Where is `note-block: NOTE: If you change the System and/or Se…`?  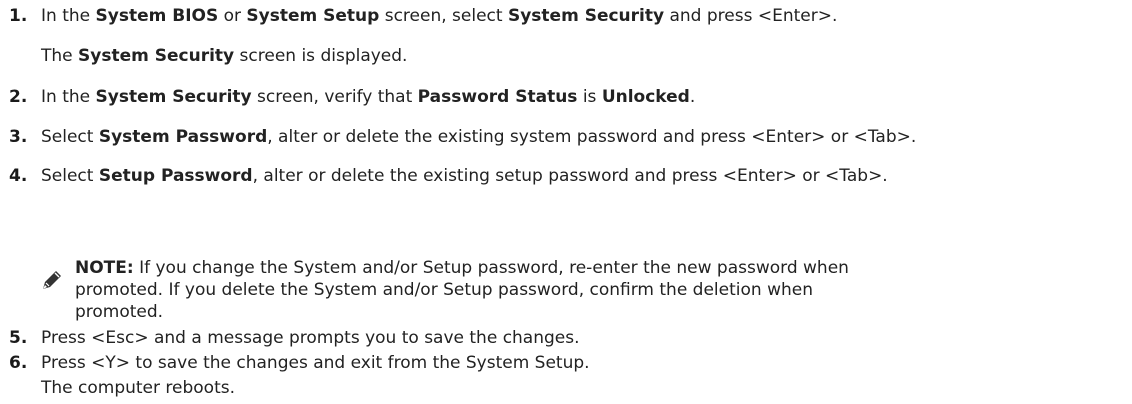 note-block: NOTE: If you change the System and/or Se… is located at coordinates (565, 290).